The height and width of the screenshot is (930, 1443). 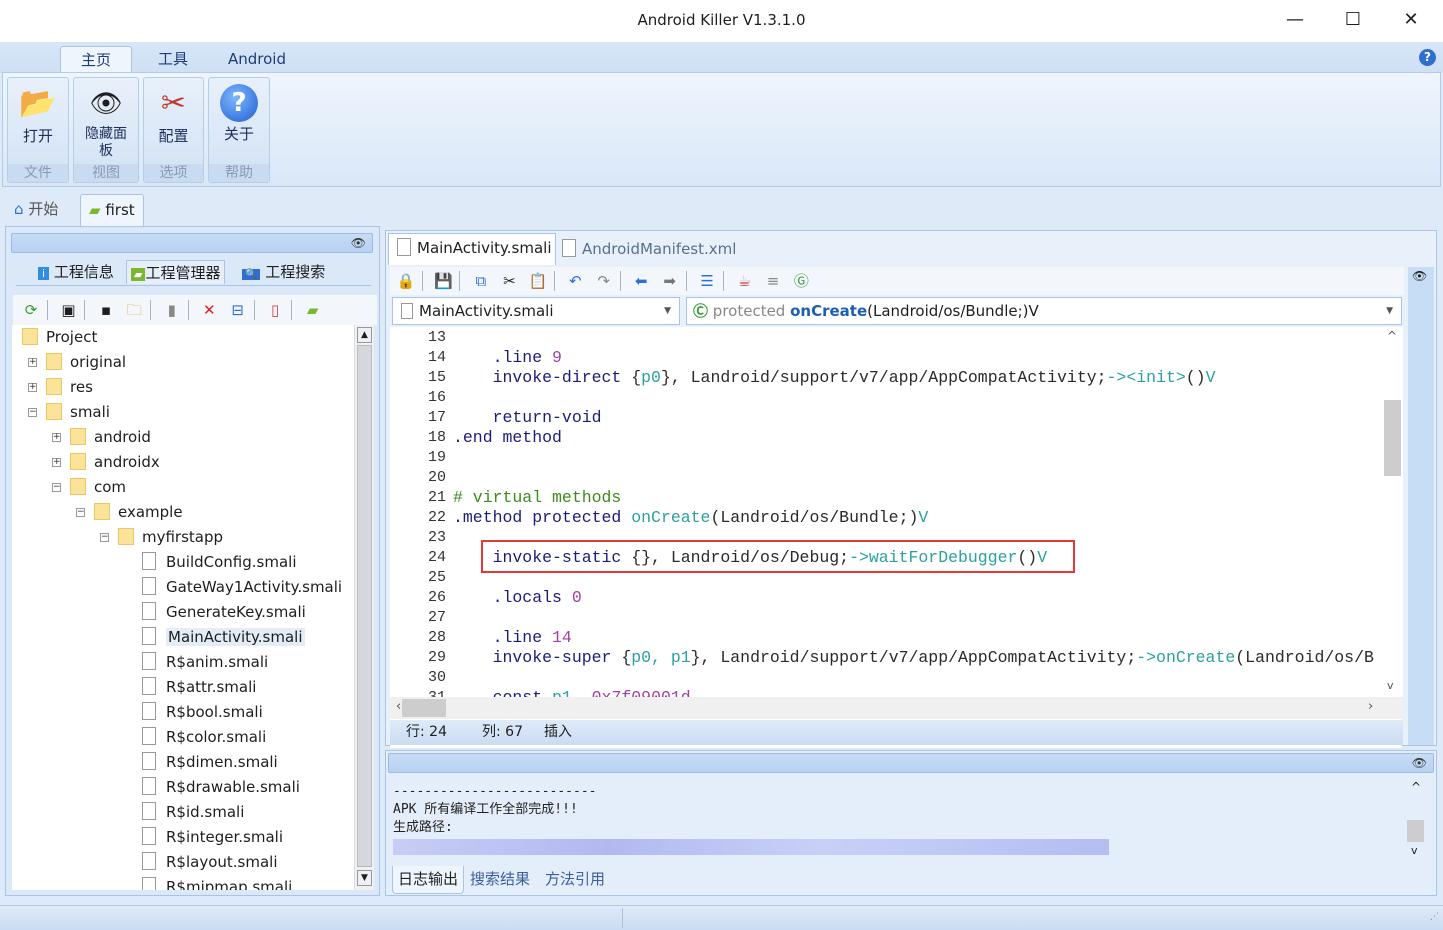 What do you see at coordinates (112, 210) in the screenshot?
I see `doc-tab-first: ▰ first` at bounding box center [112, 210].